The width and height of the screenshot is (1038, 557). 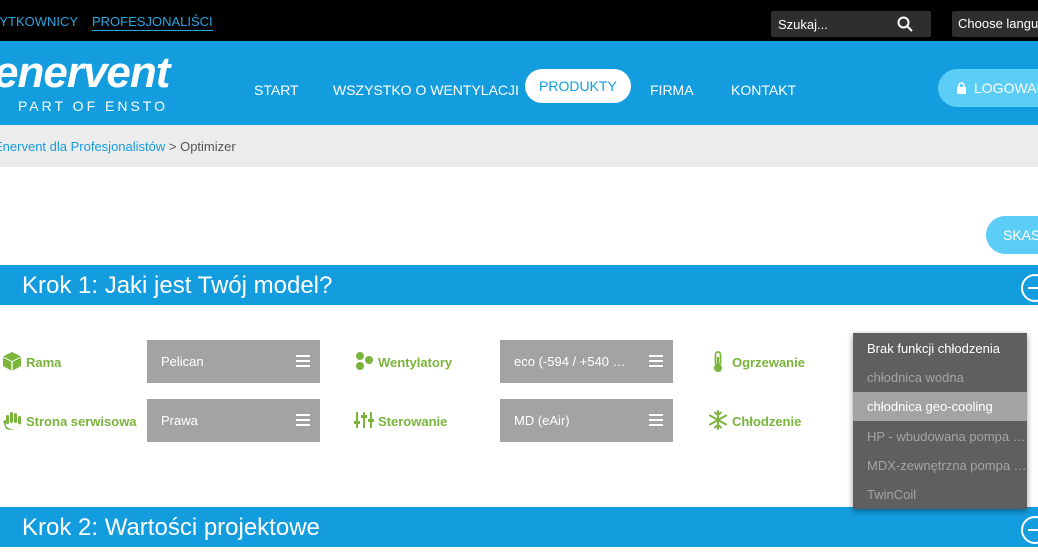 I want to click on login-button: LOGOWANIE, so click(x=988, y=88).